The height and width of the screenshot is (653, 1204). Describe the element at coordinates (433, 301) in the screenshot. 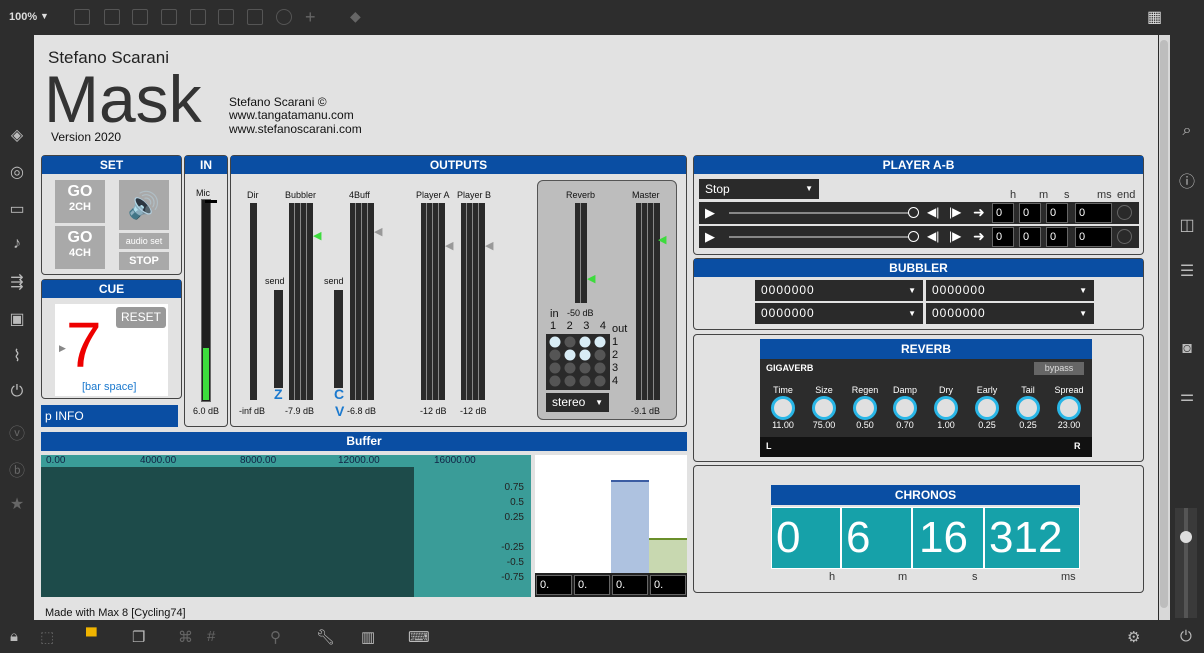

I see `player-a-meter` at that location.